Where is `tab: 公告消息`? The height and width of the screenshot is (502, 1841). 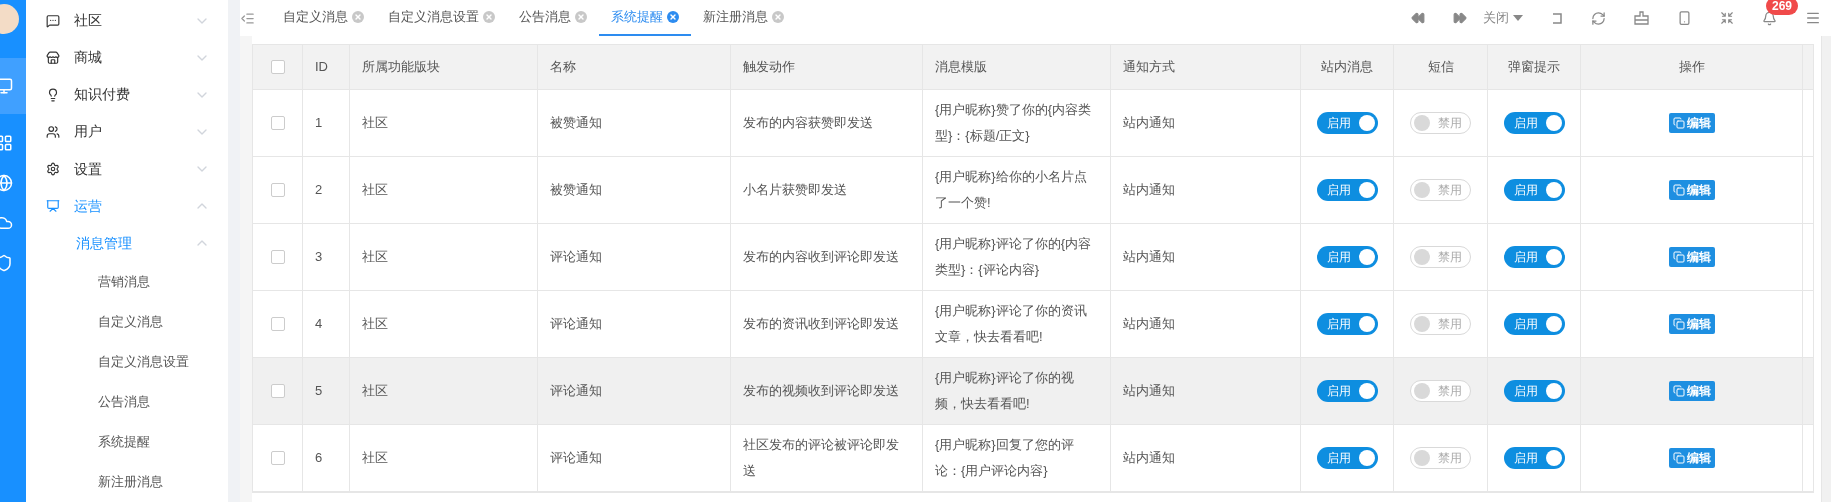
tab: 公告消息 is located at coordinates (553, 18).